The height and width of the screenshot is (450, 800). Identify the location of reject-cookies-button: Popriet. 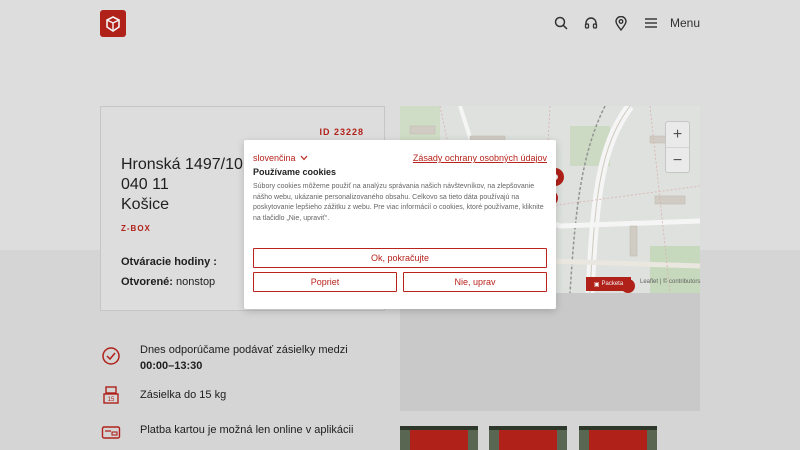
(325, 282).